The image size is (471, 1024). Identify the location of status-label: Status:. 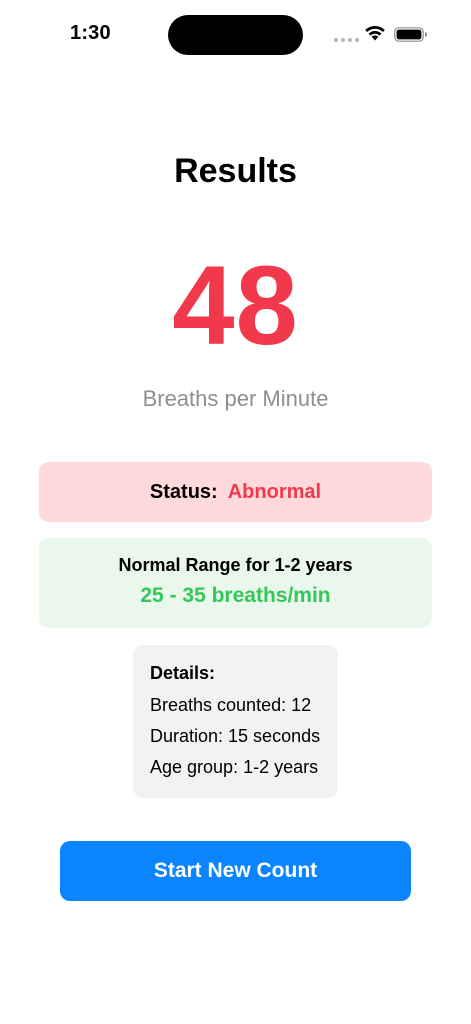
(183, 491).